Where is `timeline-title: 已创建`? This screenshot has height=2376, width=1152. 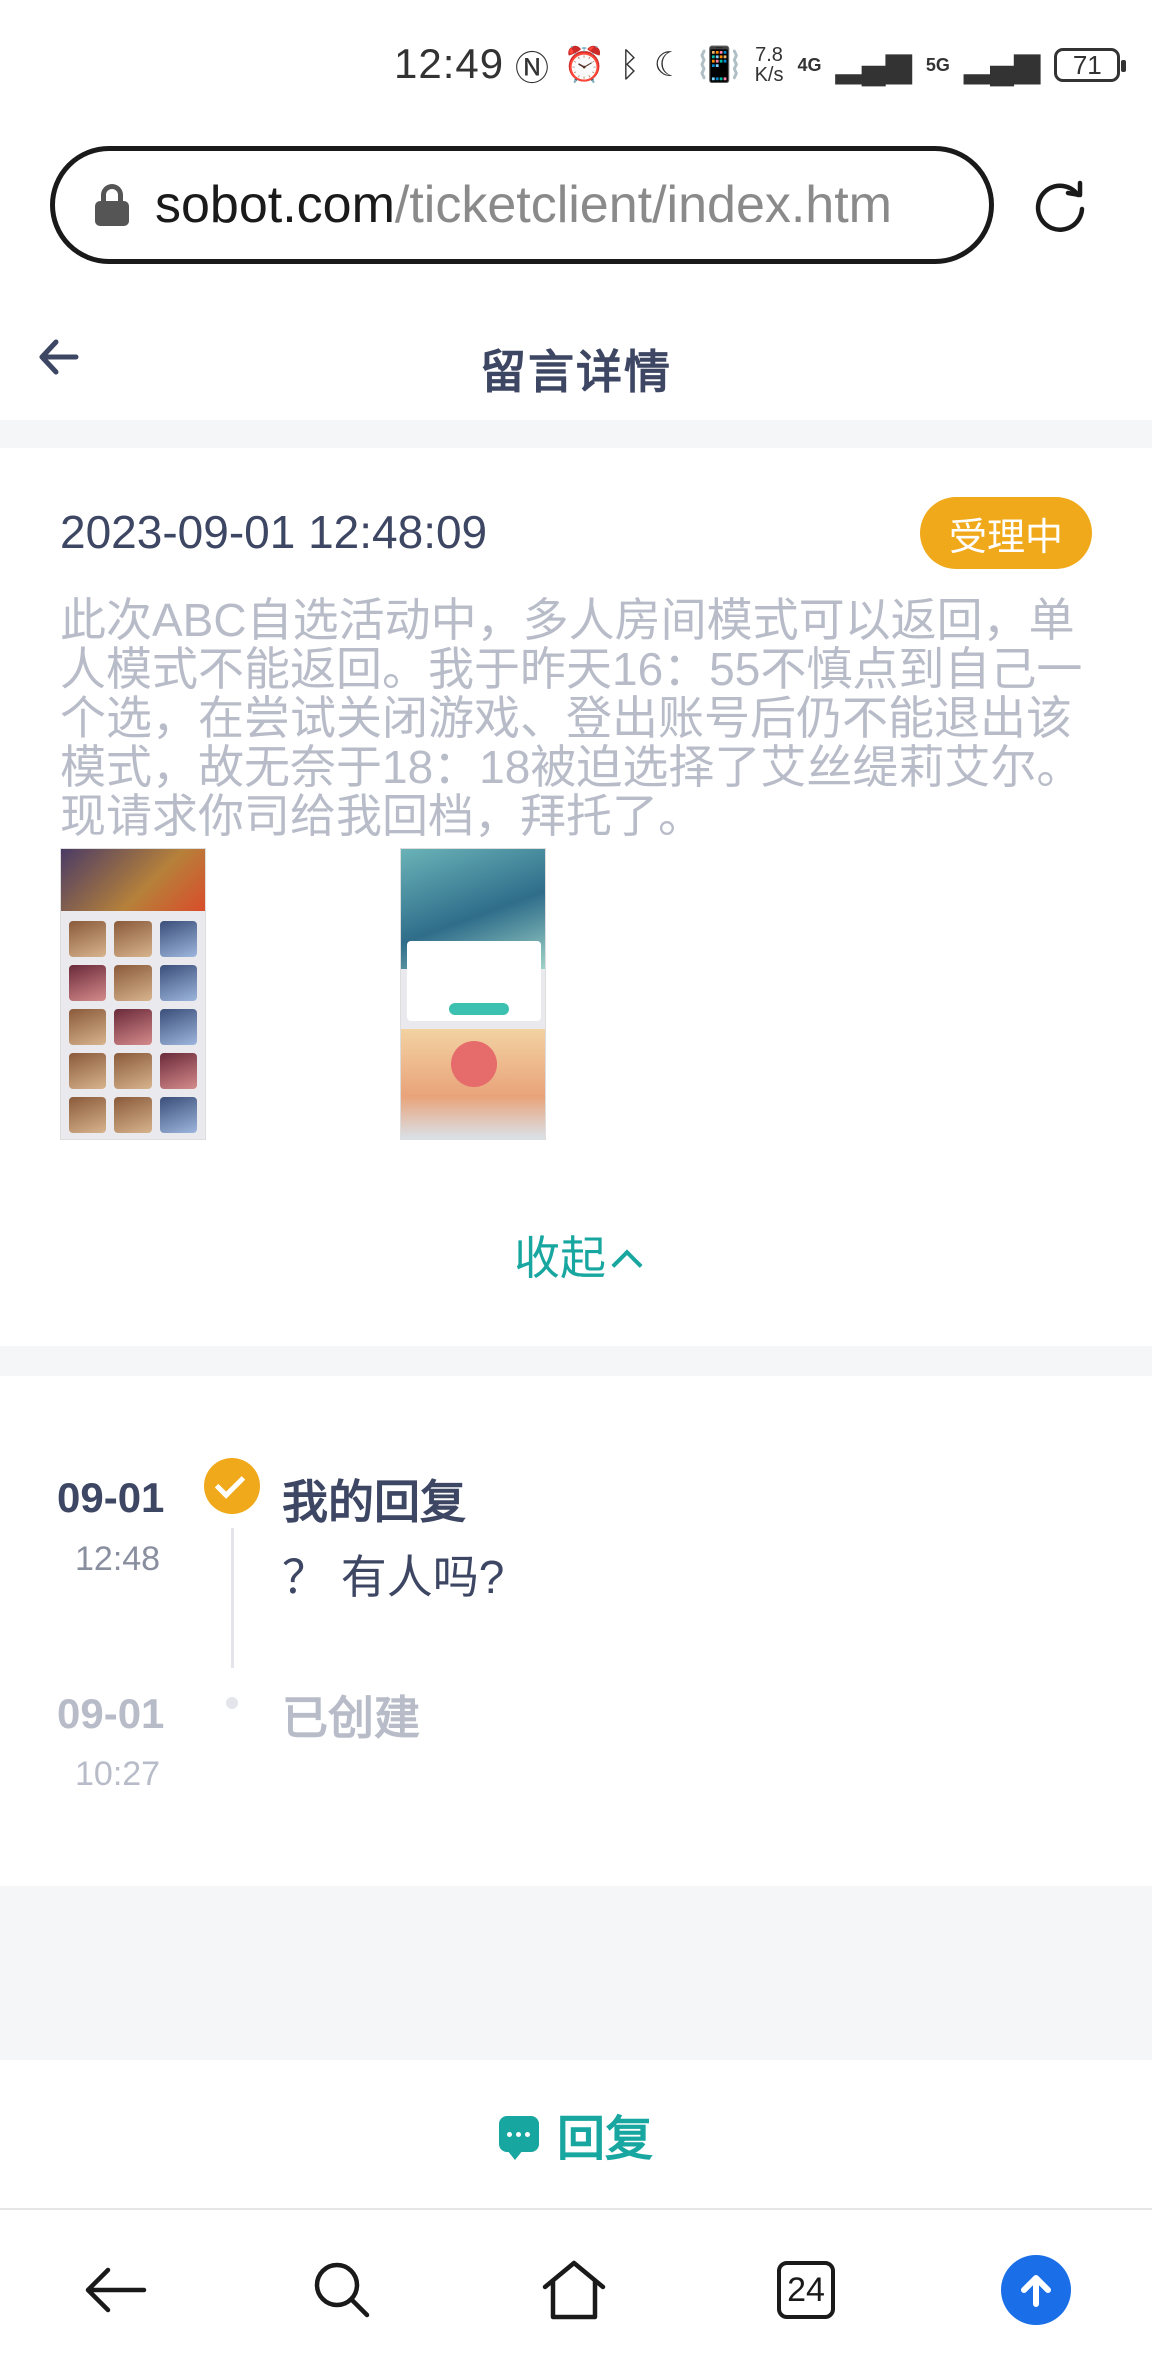
timeline-title: 已创建 is located at coordinates (351, 1718).